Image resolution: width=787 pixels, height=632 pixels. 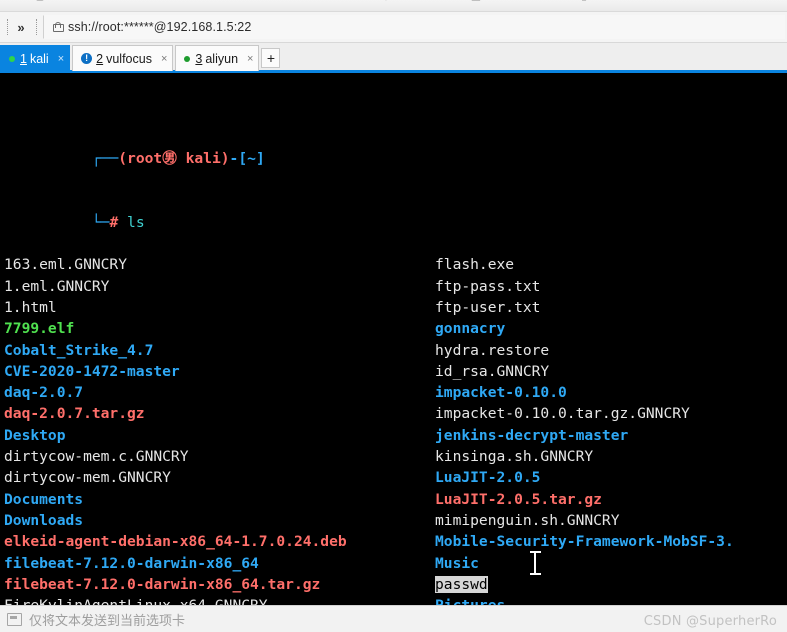 What do you see at coordinates (176, 4) in the screenshot?
I see `transfer-icon: ▪` at bounding box center [176, 4].